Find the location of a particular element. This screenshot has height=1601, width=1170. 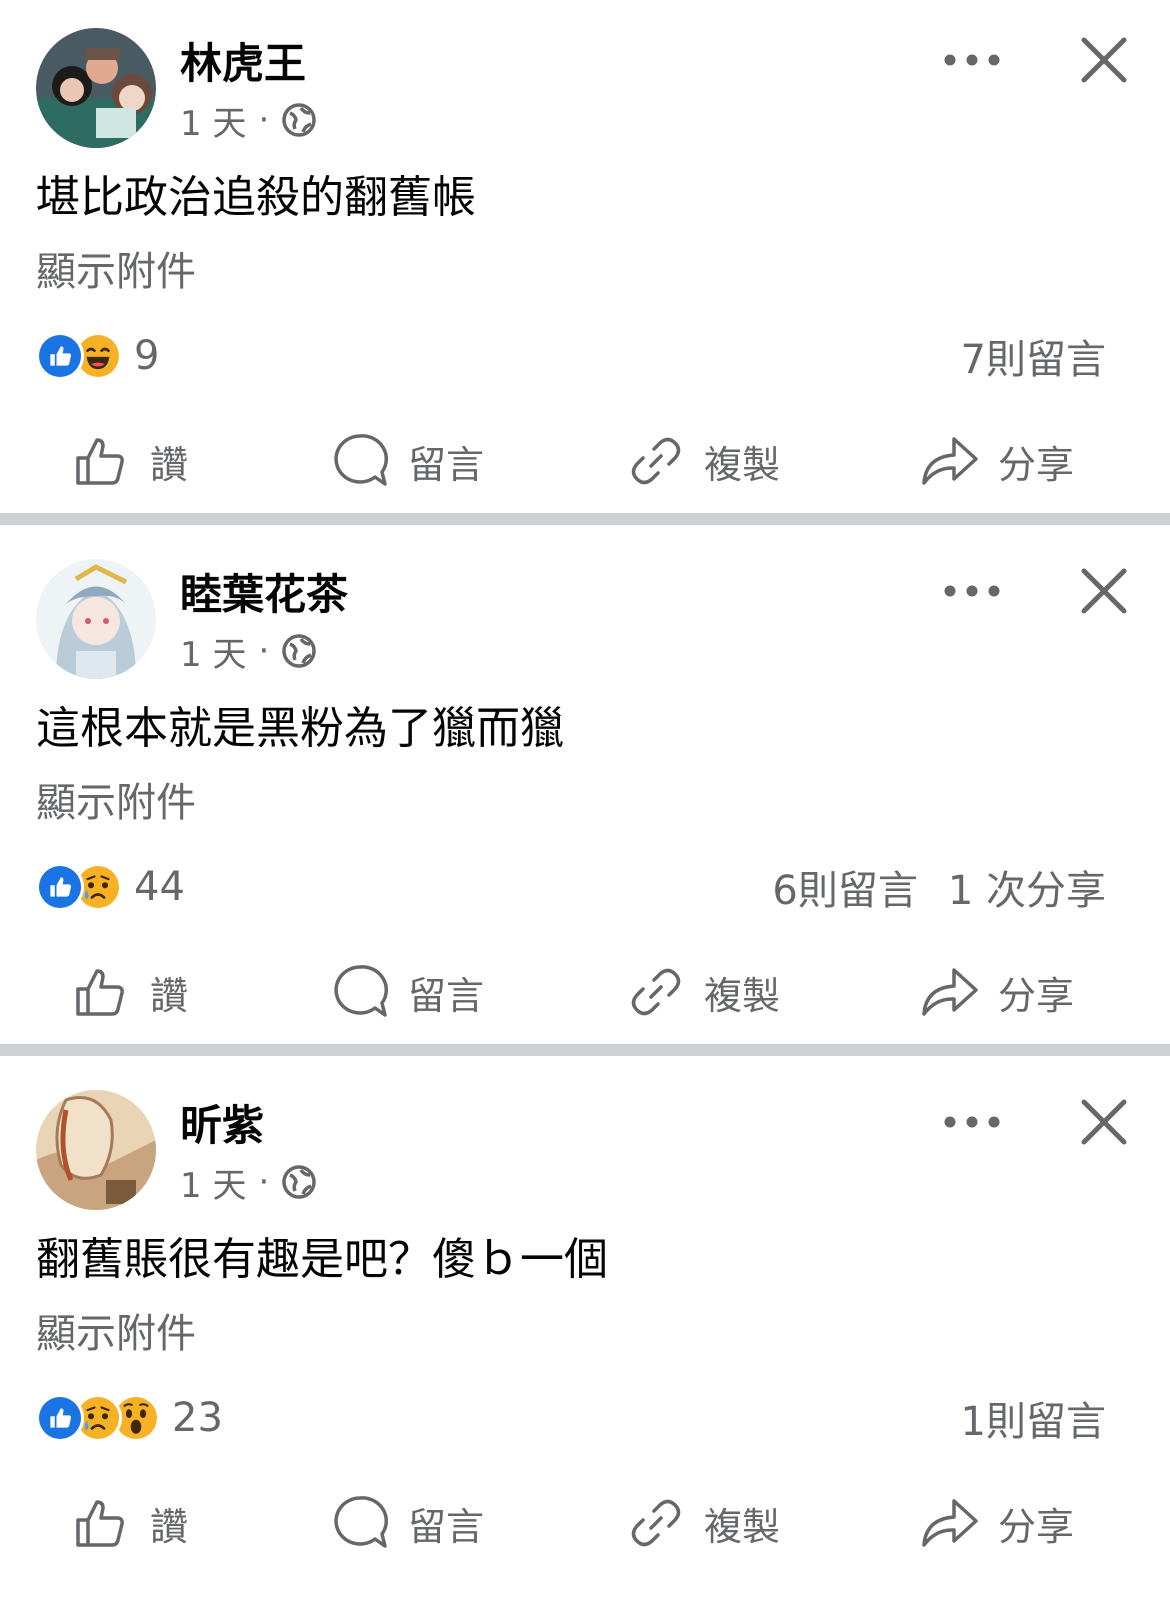

comment-count: 1則留言 is located at coordinates (1033, 1418).